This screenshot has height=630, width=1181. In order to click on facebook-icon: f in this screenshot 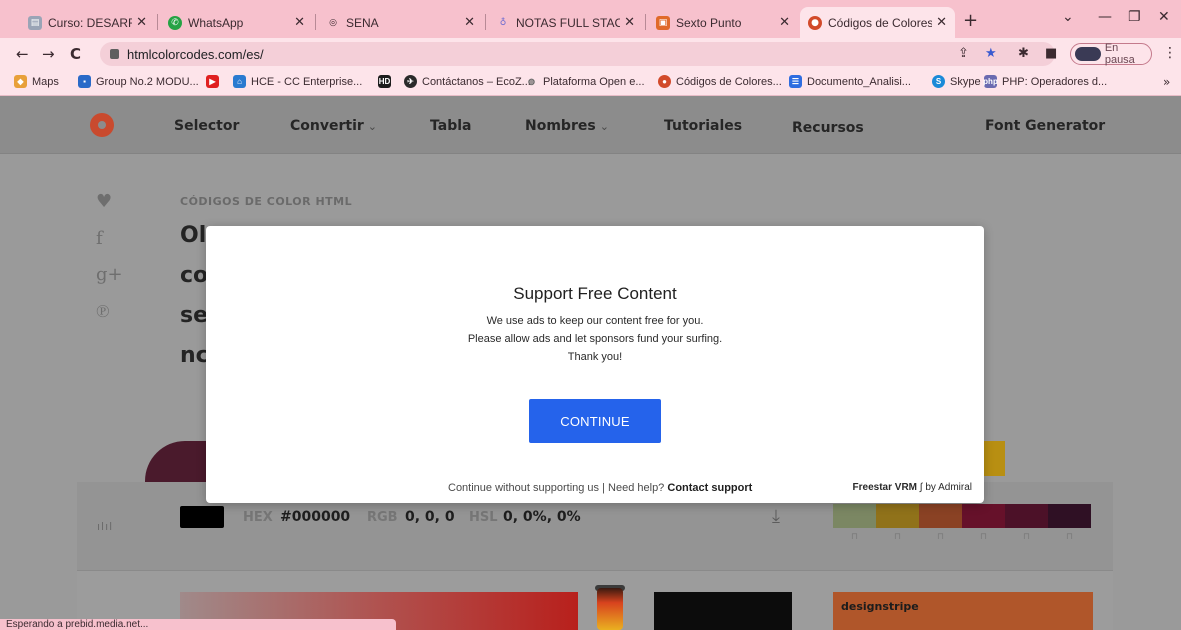, I will do `click(99, 238)`.